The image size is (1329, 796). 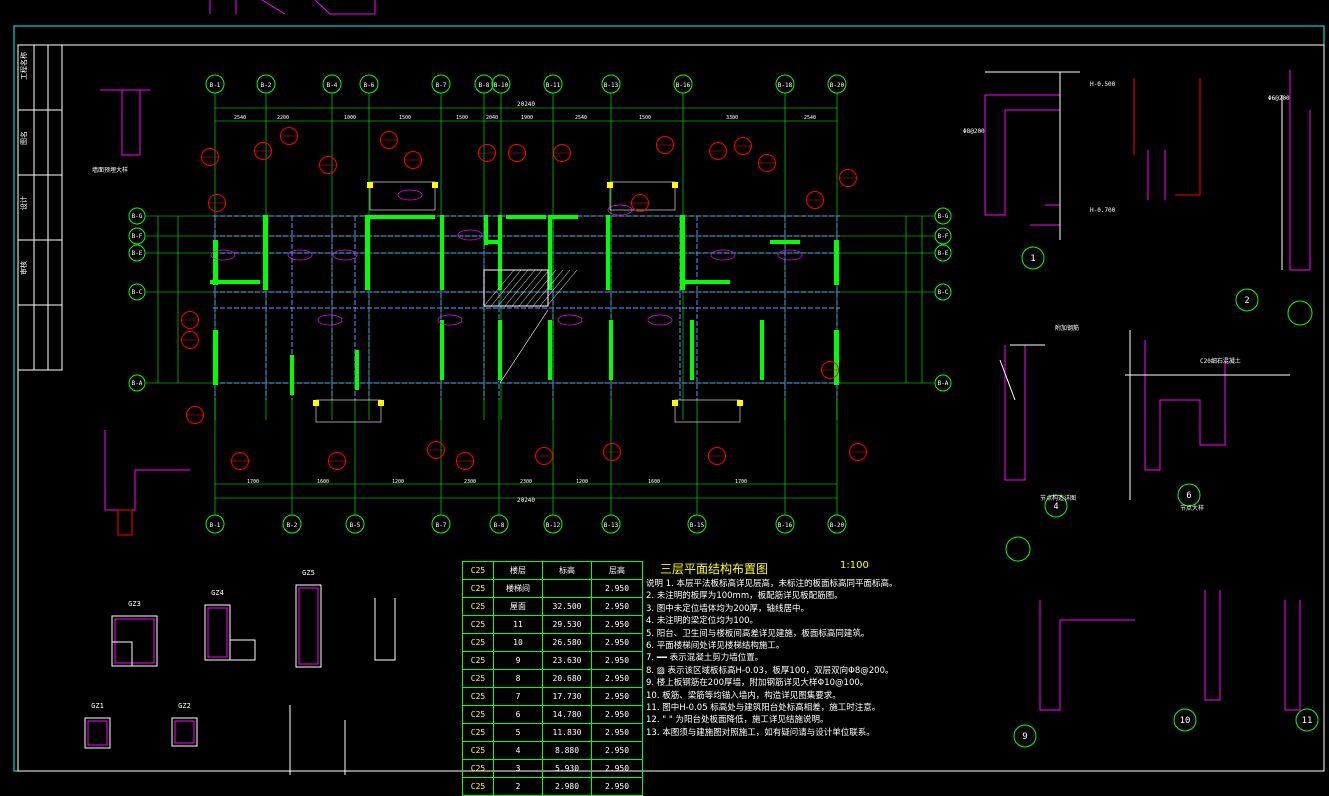 I want to click on detail-callout-label: 9, so click(x=1024, y=737).